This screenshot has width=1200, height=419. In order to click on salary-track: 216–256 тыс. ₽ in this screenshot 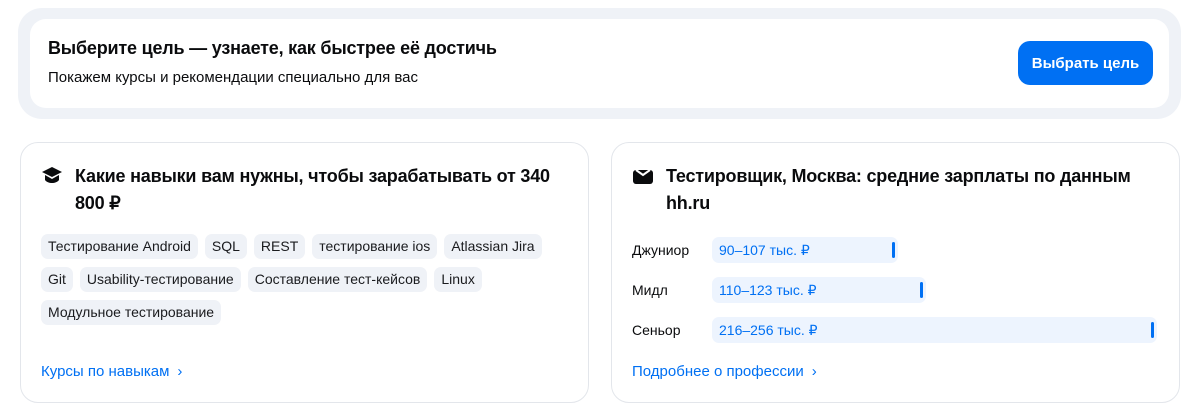, I will do `click(934, 330)`.